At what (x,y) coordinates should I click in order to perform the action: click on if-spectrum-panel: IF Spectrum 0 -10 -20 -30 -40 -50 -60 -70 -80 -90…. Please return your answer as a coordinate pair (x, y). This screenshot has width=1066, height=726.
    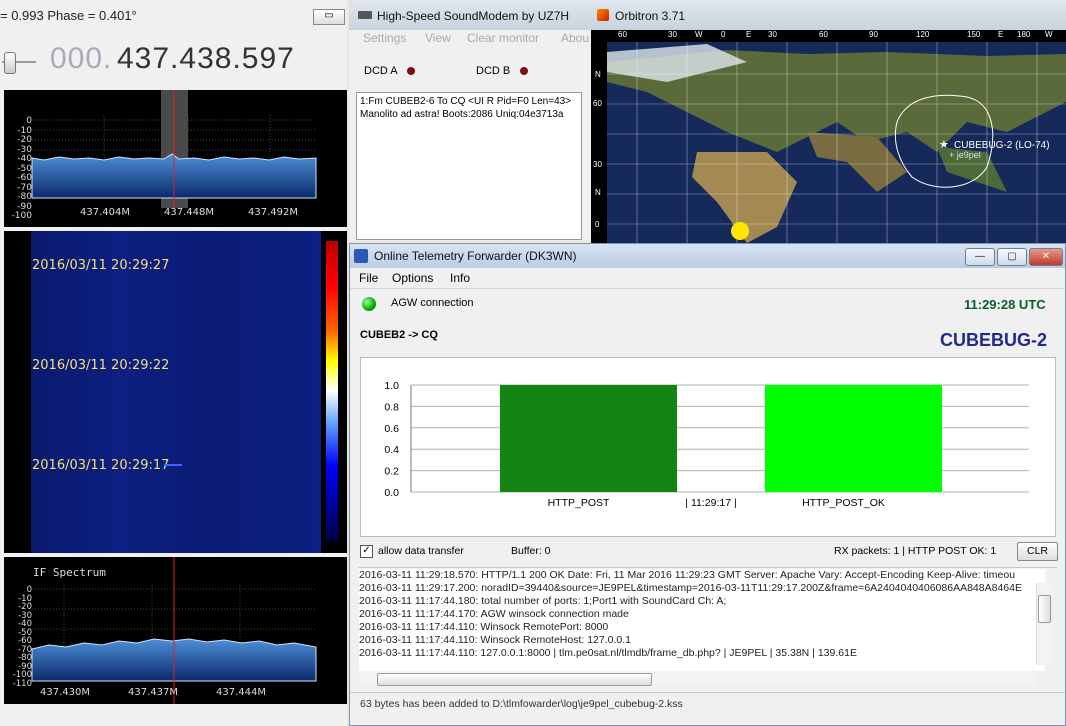
    Looking at the image, I should click on (175, 630).